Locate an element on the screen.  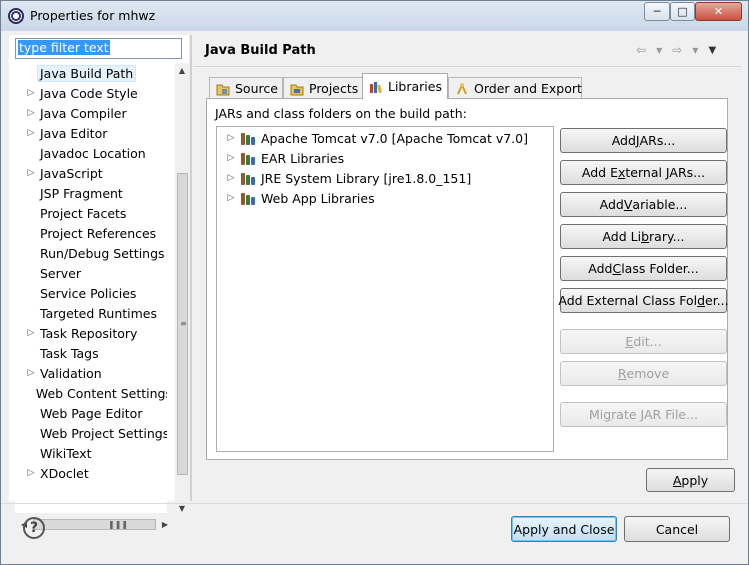
sidebar-item: Javadoc Location is located at coordinates (91, 153).